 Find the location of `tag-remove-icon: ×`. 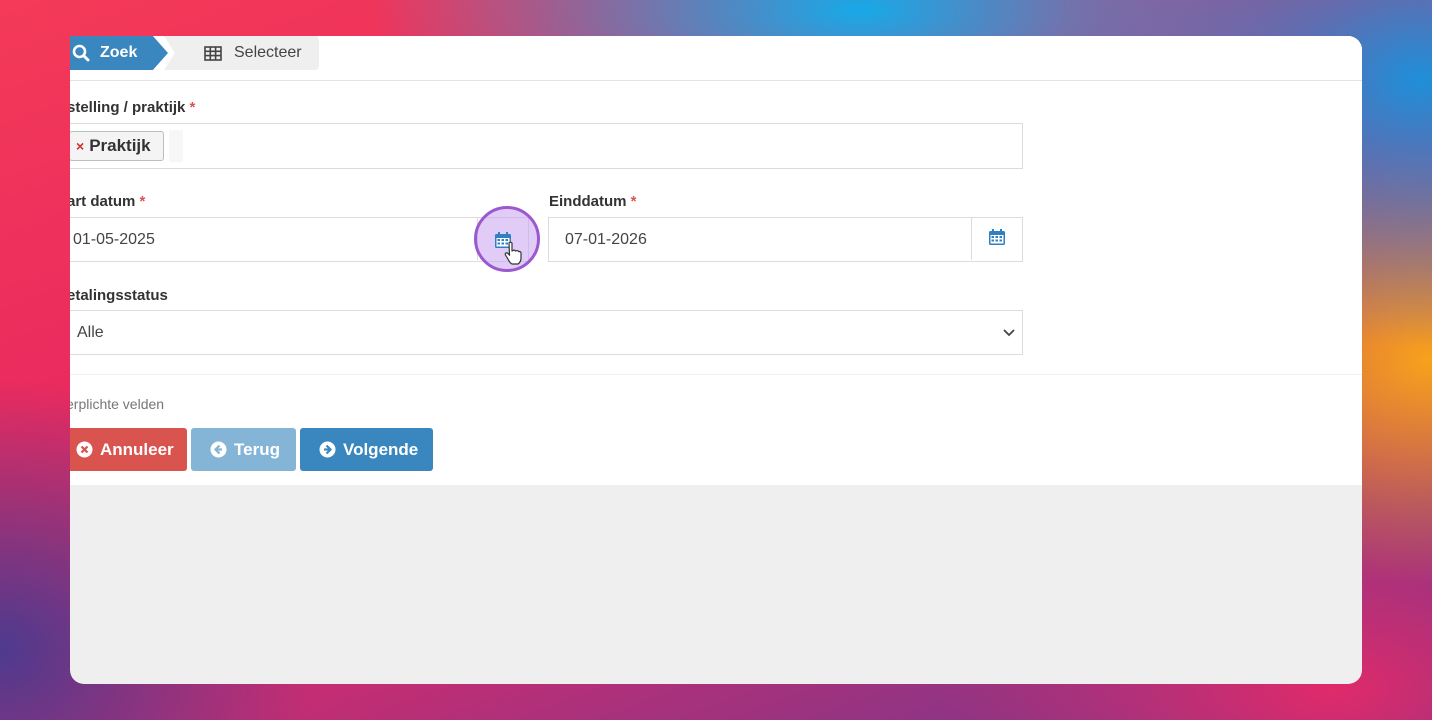

tag-remove-icon: × is located at coordinates (80, 146).